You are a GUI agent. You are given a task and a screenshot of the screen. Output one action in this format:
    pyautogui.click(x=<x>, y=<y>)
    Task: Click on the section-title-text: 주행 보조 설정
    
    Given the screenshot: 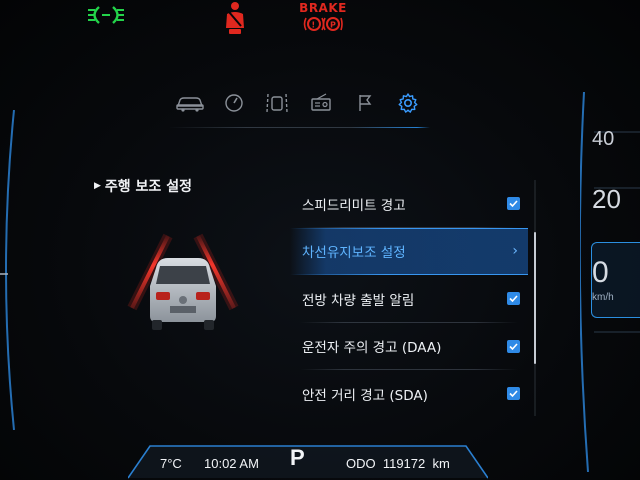 What is the action you would take?
    pyautogui.click(x=148, y=187)
    